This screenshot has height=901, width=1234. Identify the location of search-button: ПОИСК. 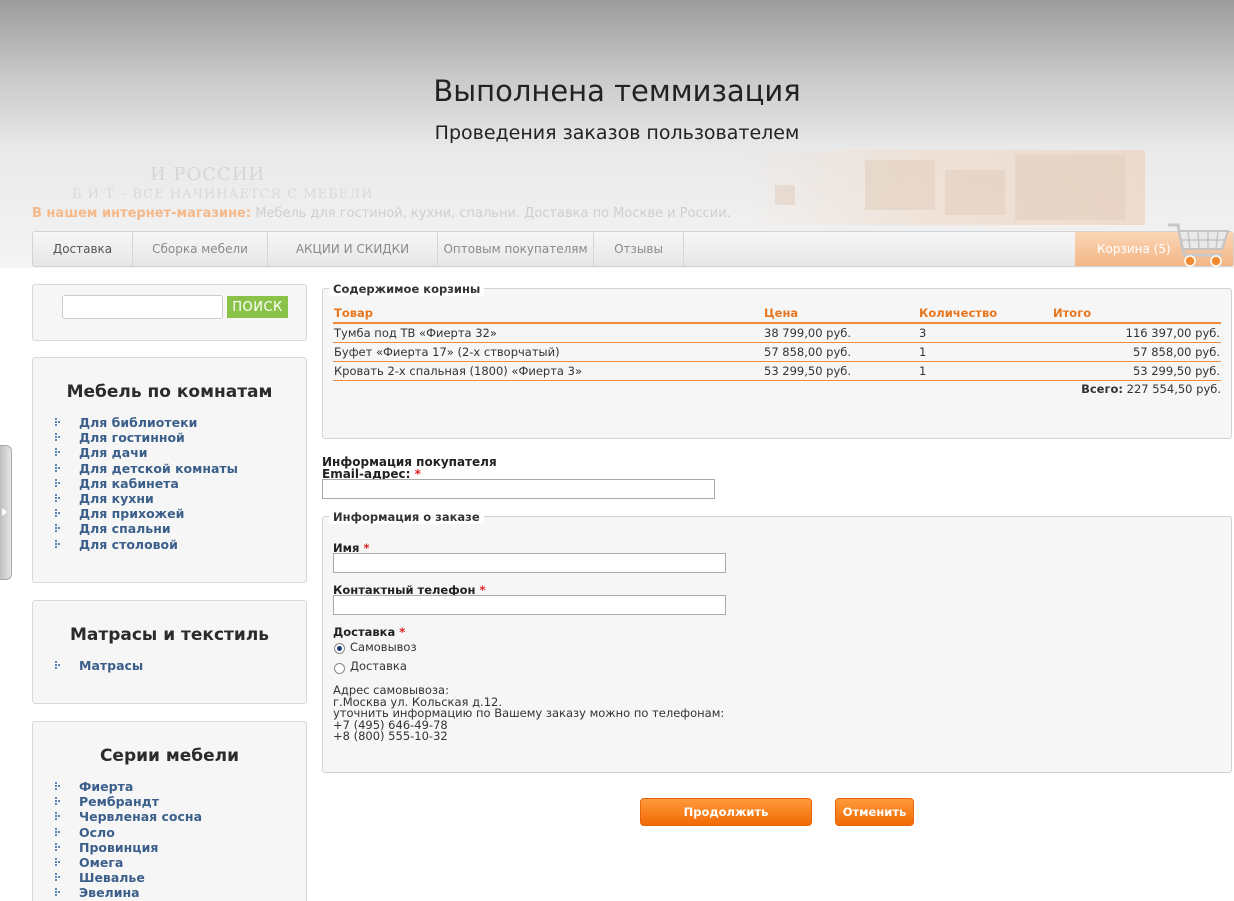
(257, 307).